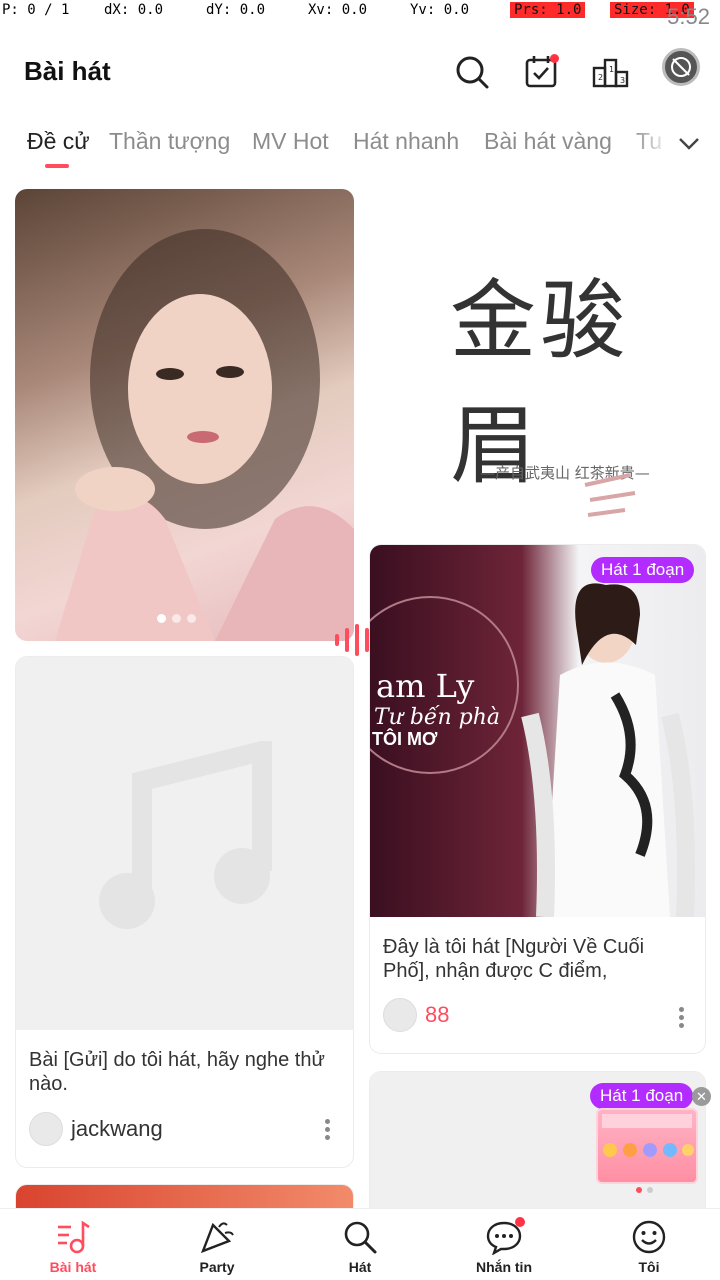  What do you see at coordinates (360, 1267) in the screenshot?
I see `nav-label: Hát` at bounding box center [360, 1267].